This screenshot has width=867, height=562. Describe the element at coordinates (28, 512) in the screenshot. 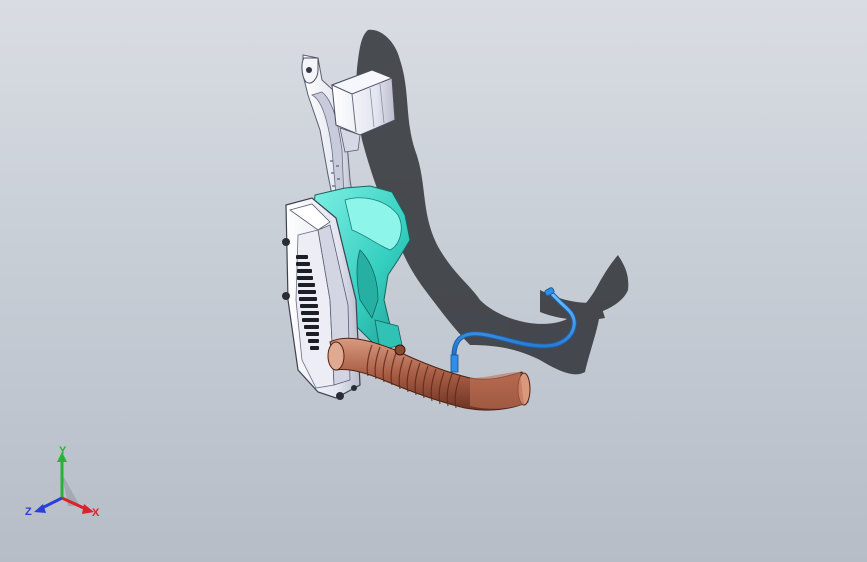

I see `triad-z-label: Z` at that location.